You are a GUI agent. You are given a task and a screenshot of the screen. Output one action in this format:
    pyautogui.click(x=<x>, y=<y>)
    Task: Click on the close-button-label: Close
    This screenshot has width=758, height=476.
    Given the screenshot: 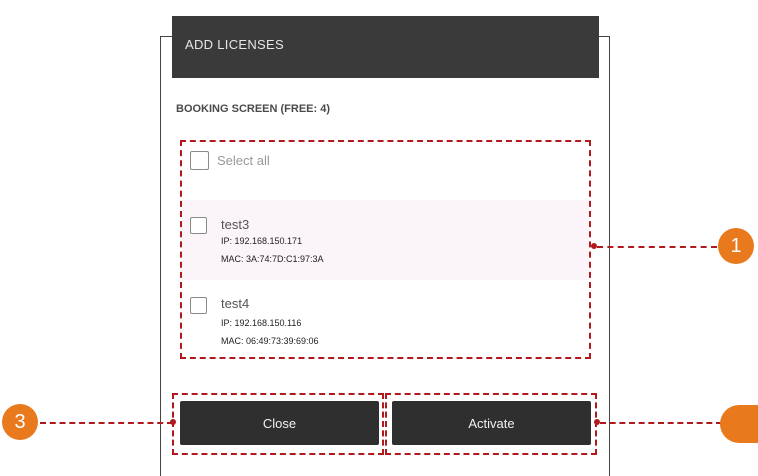 What is the action you would take?
    pyautogui.click(x=279, y=423)
    